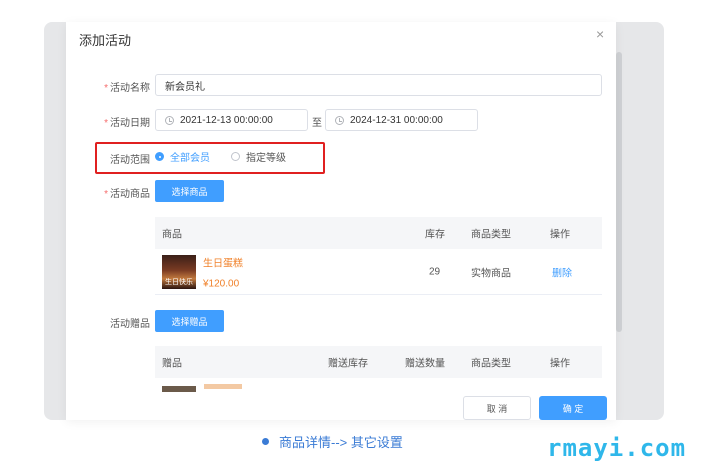  Describe the element at coordinates (189, 321) in the screenshot. I see `select-gift-button: 选择赠品` at that location.